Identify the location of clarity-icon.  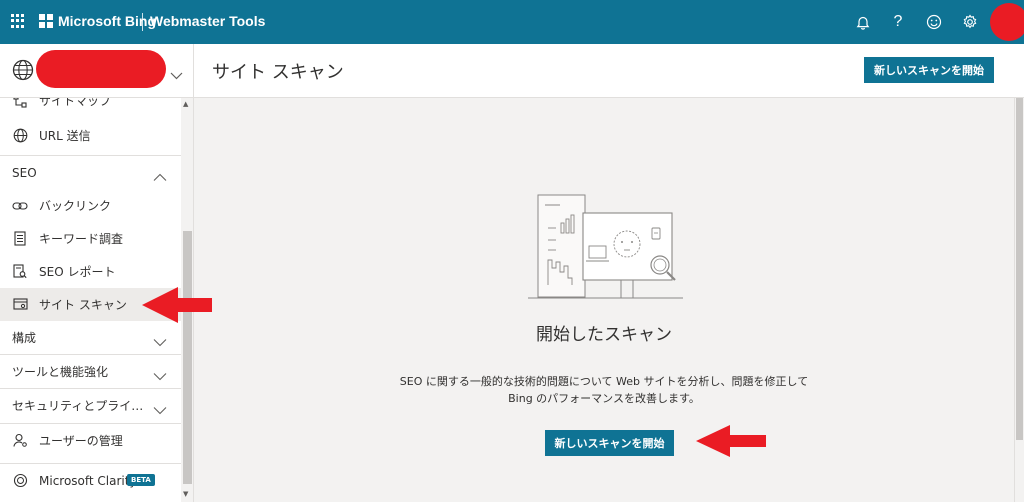
(20, 481).